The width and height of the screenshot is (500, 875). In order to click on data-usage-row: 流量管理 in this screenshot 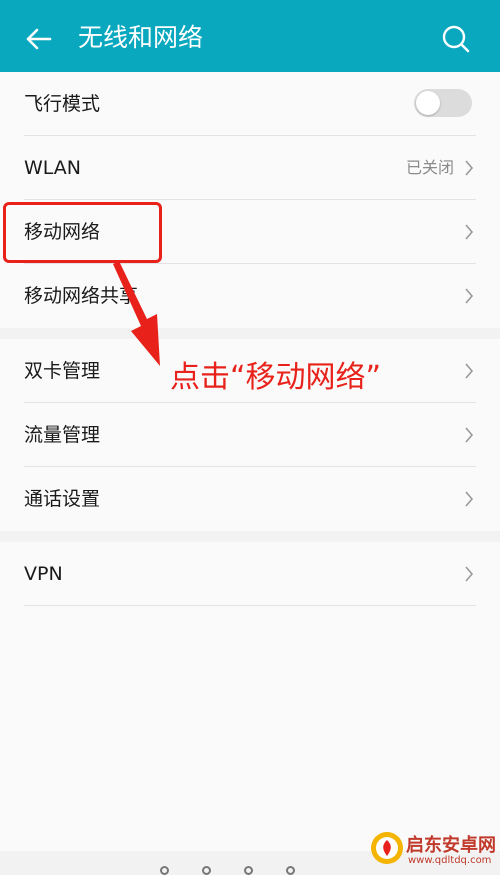, I will do `click(250, 435)`.